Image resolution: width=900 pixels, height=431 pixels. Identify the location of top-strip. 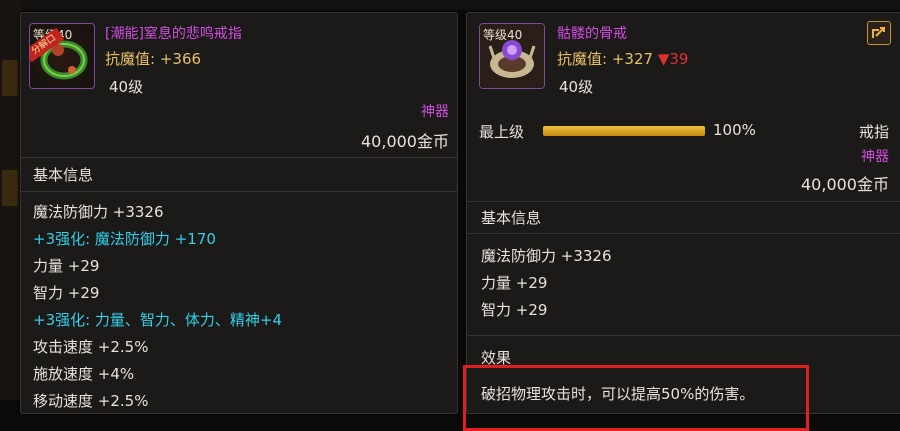
(450, 5).